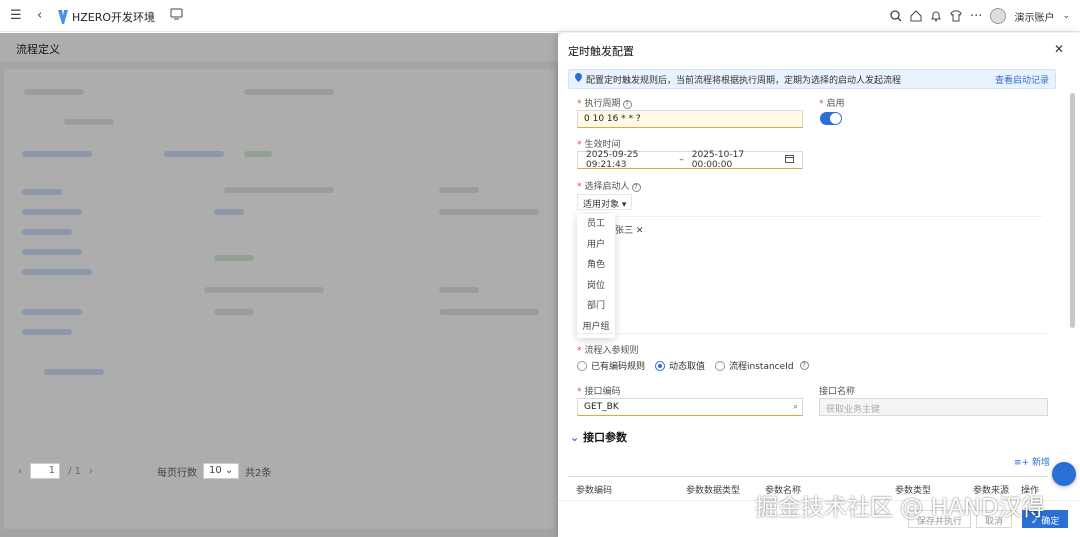 This screenshot has height=537, width=1080. I want to click on api-code-value: GET_BK, so click(601, 407).